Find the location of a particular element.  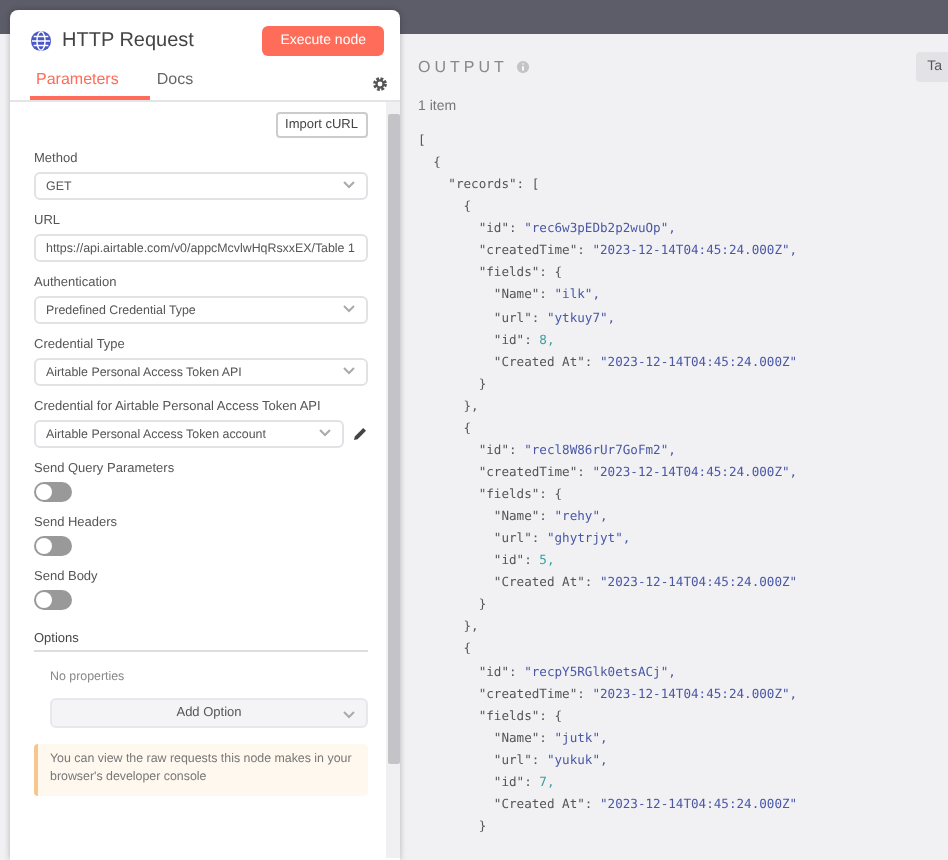

info-icon is located at coordinates (522, 67).